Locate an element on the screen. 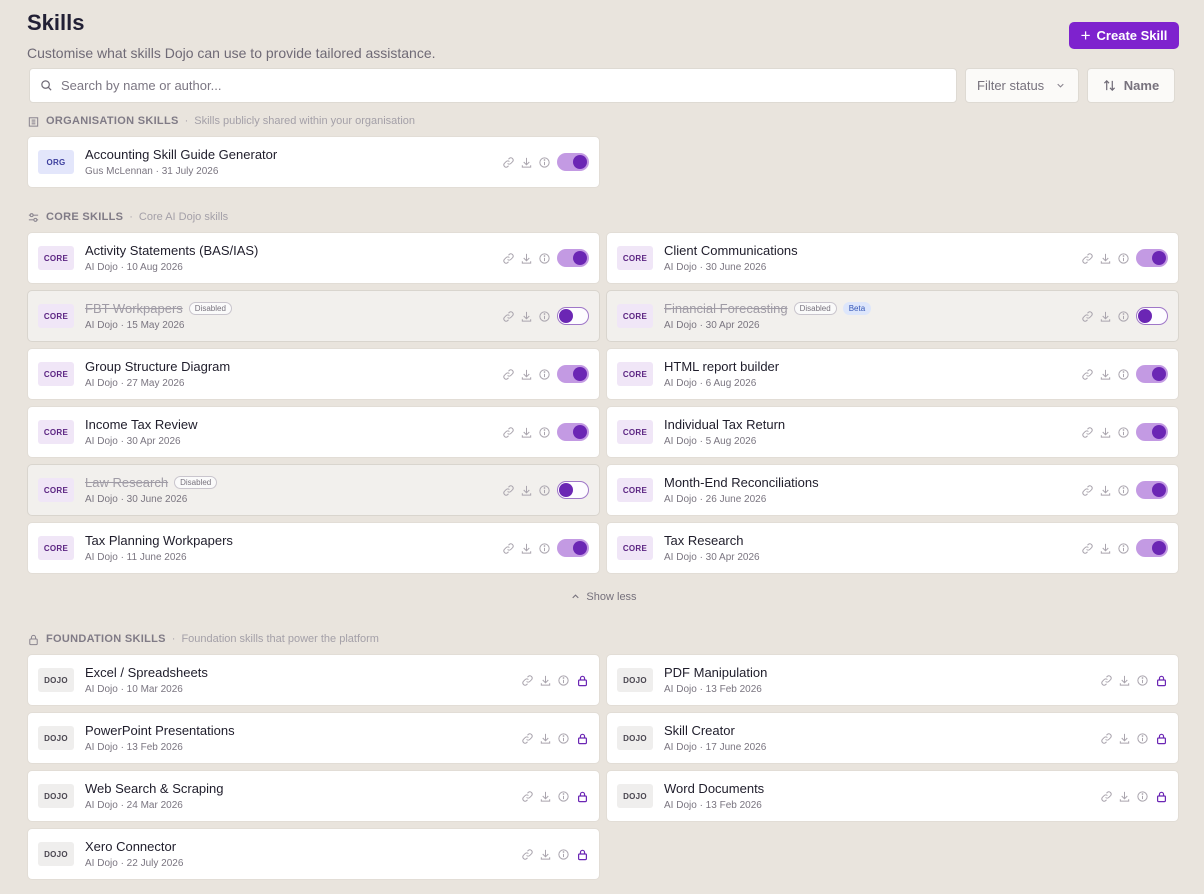  skill-card: DOJO Word Documents AI Dojo · 13 Feb 2026 is located at coordinates (892, 796).